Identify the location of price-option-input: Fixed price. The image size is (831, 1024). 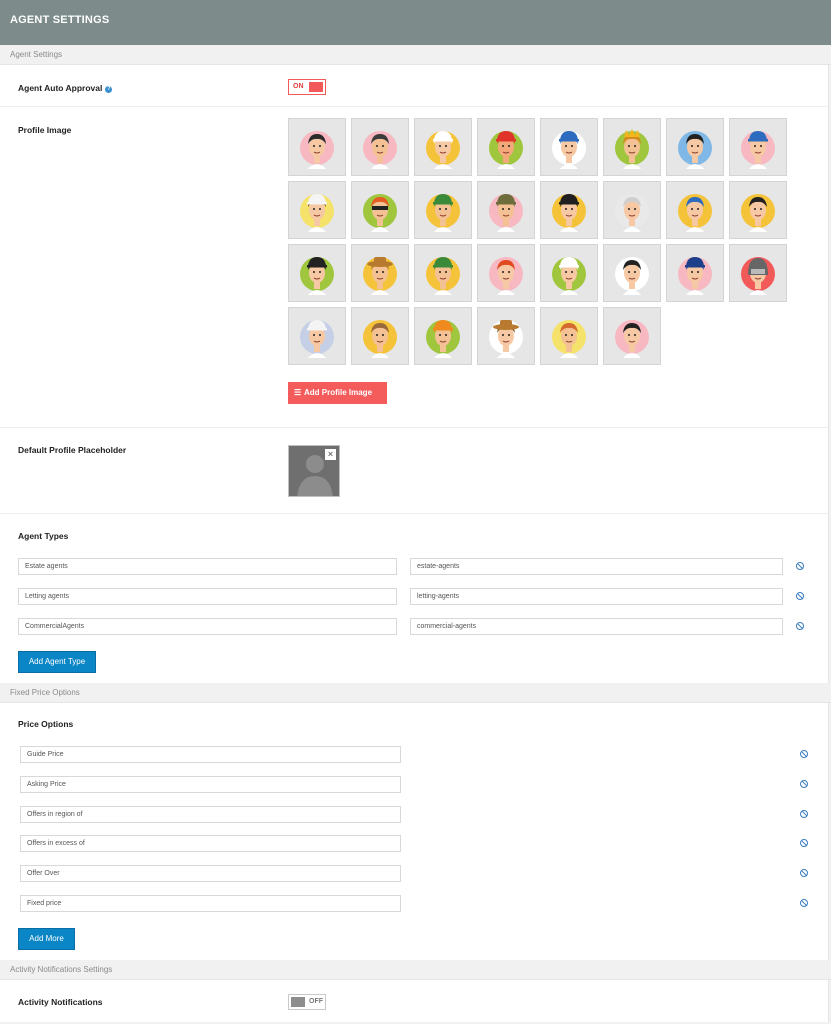
(210, 903).